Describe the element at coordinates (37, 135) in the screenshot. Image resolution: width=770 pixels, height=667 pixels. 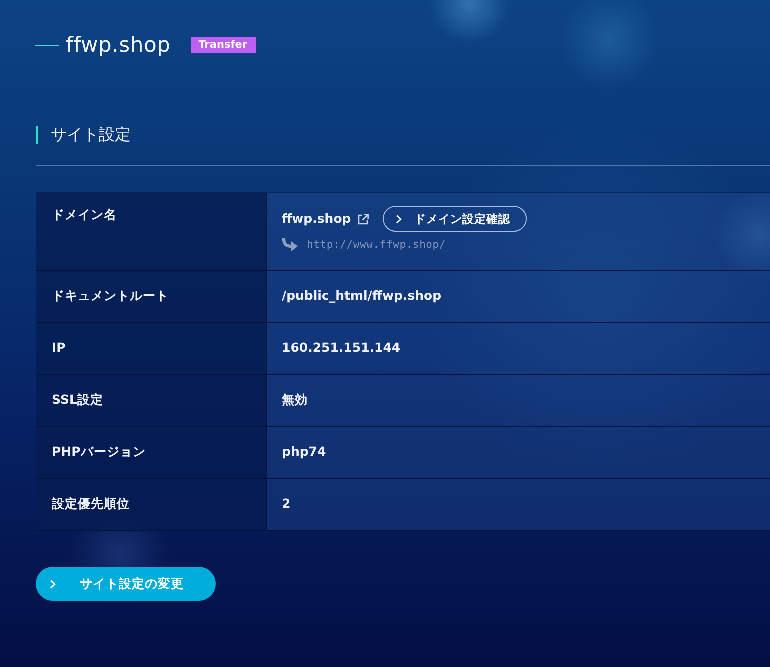
I see `section-accent-bar` at that location.